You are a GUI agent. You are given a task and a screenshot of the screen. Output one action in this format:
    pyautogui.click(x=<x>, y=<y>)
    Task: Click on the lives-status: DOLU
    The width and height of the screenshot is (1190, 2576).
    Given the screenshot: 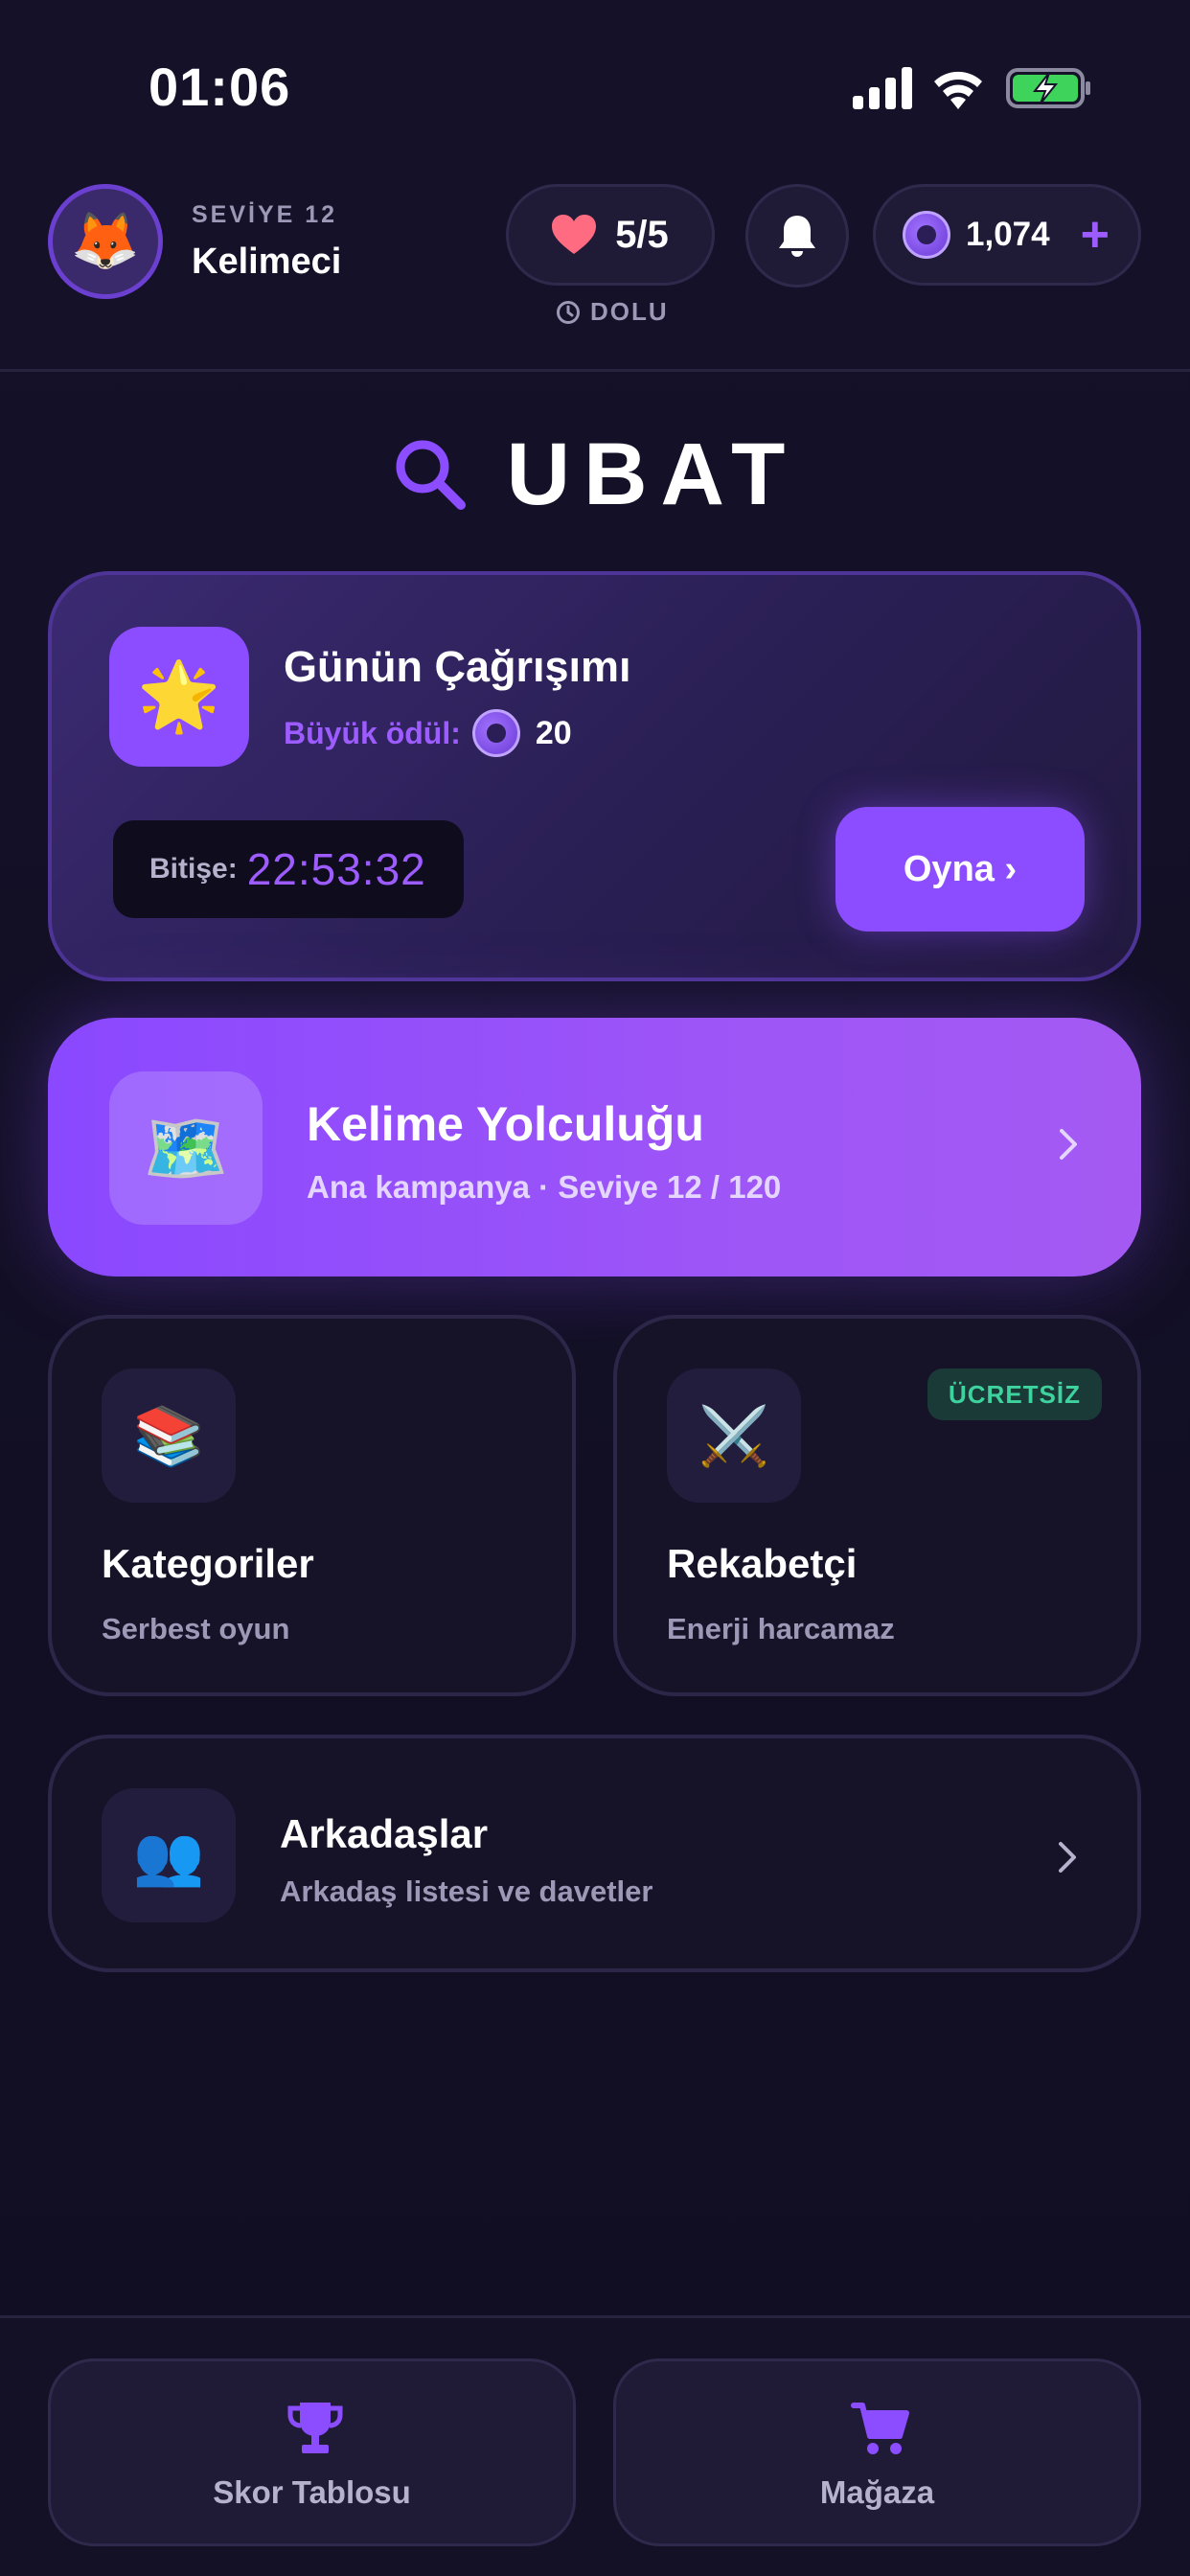 What is the action you would take?
    pyautogui.click(x=612, y=312)
    